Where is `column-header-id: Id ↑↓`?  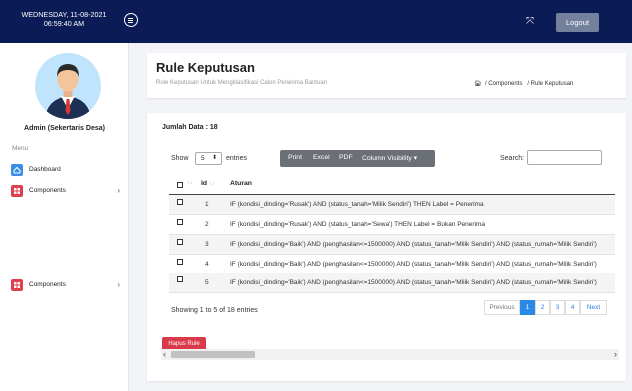
column-header-id: Id ↑↓ is located at coordinates (208, 183).